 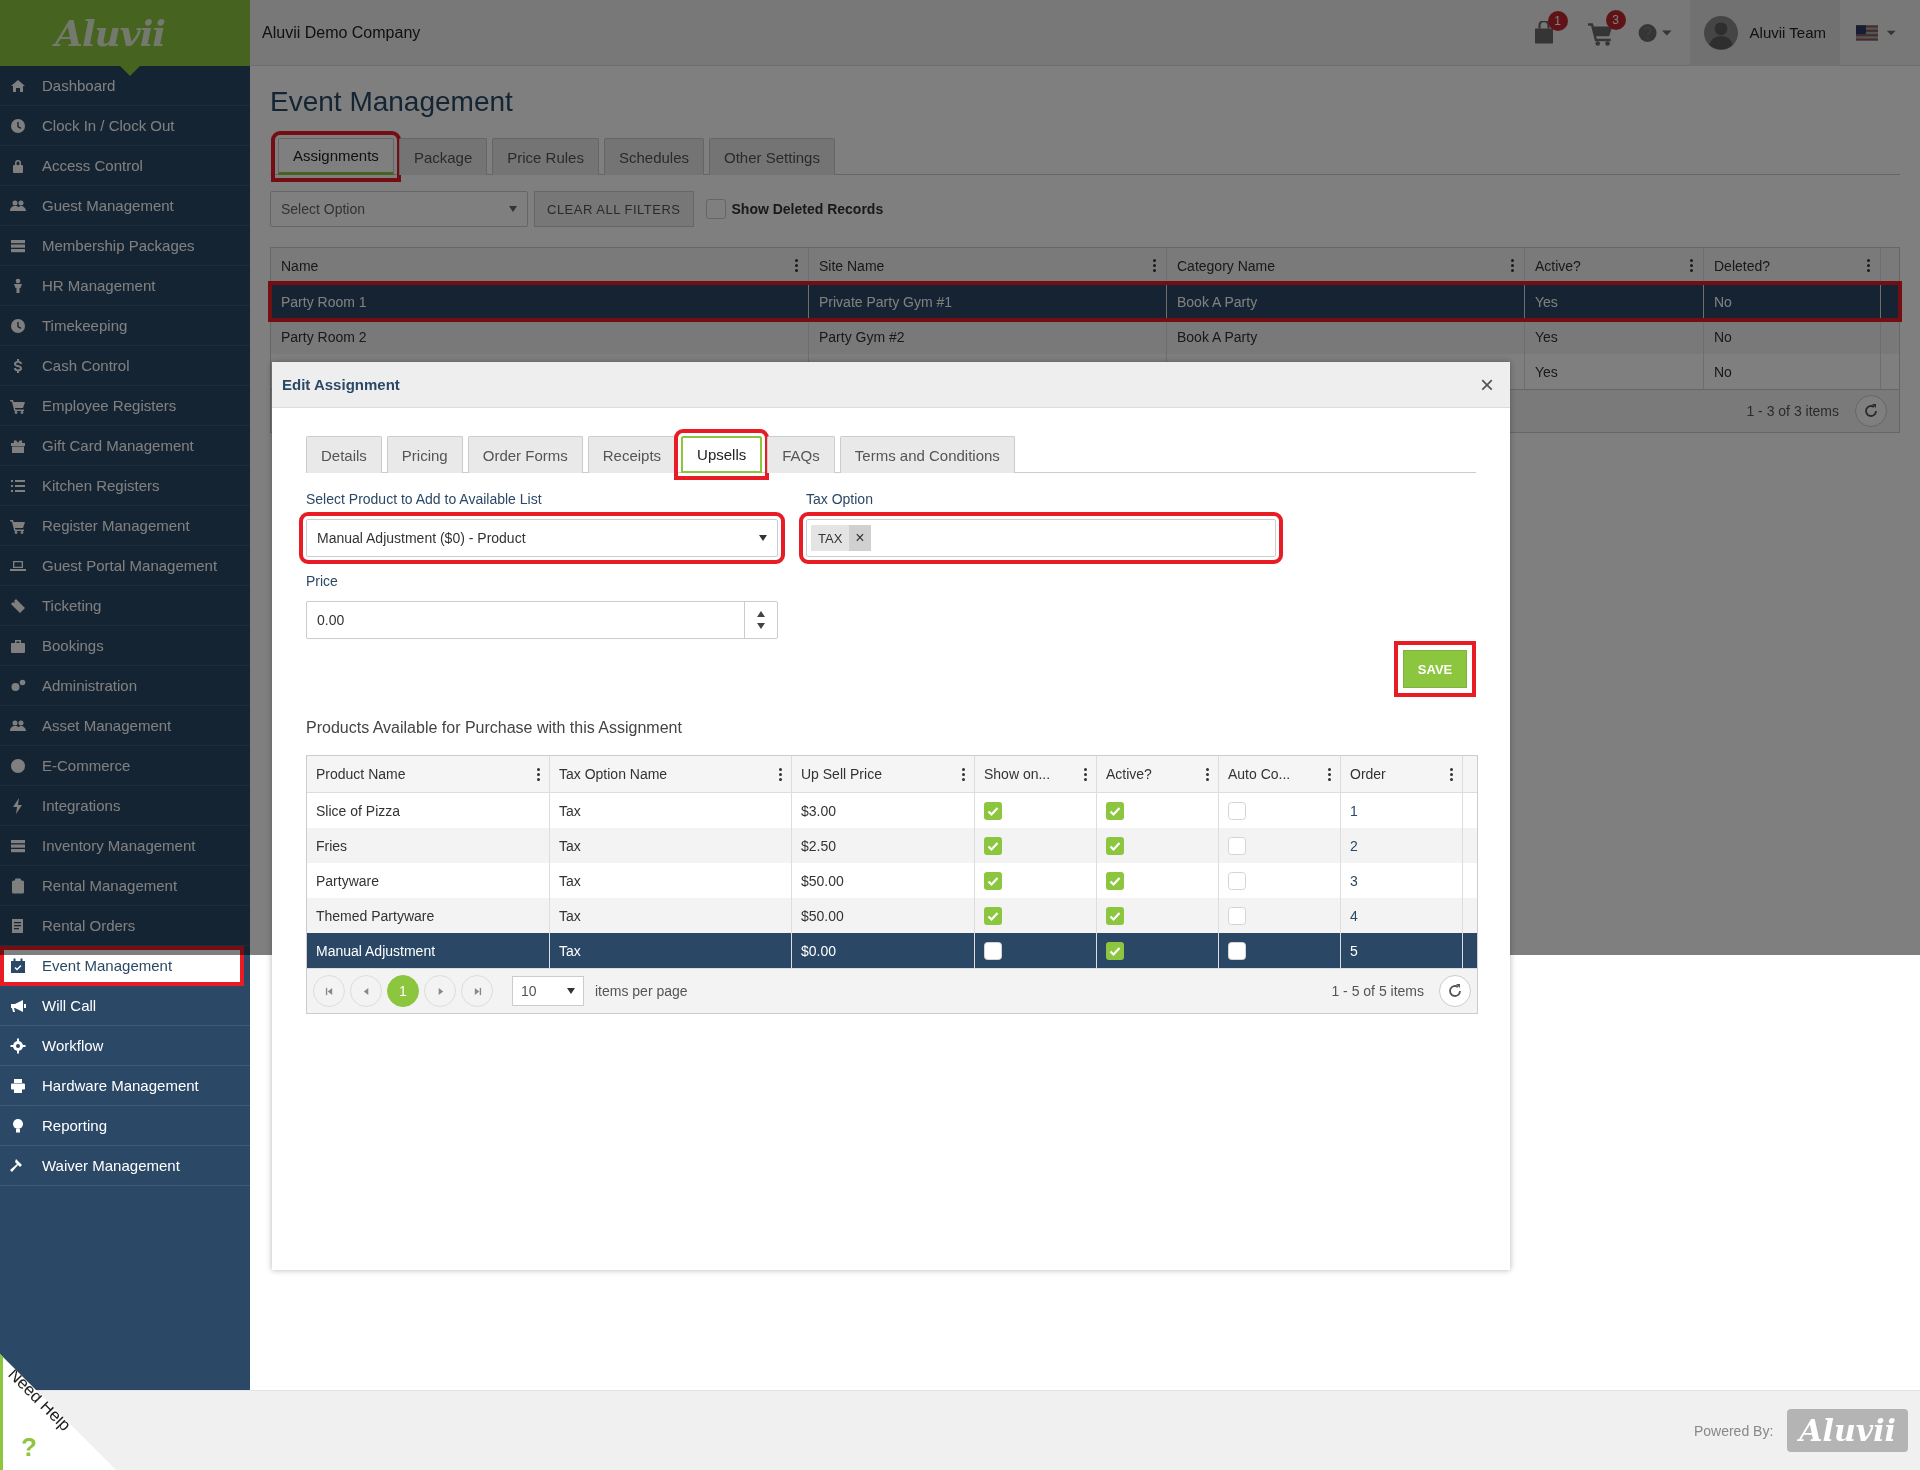 What do you see at coordinates (18, 525) in the screenshot?
I see `cart-icon` at bounding box center [18, 525].